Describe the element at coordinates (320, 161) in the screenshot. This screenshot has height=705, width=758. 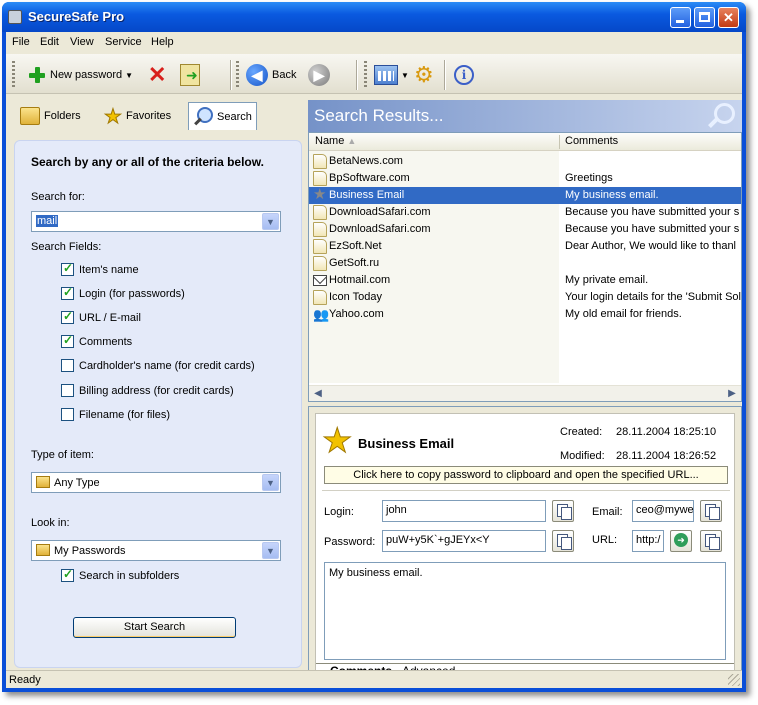
I see `document-icon` at that location.